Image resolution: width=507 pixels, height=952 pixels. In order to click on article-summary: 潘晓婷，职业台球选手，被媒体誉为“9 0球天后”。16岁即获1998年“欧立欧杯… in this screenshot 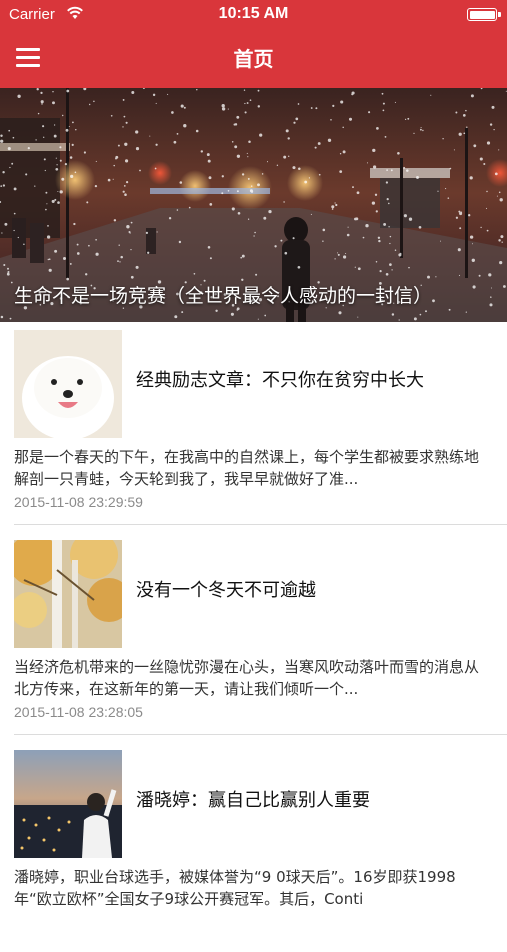, I will do `click(235, 888)`.